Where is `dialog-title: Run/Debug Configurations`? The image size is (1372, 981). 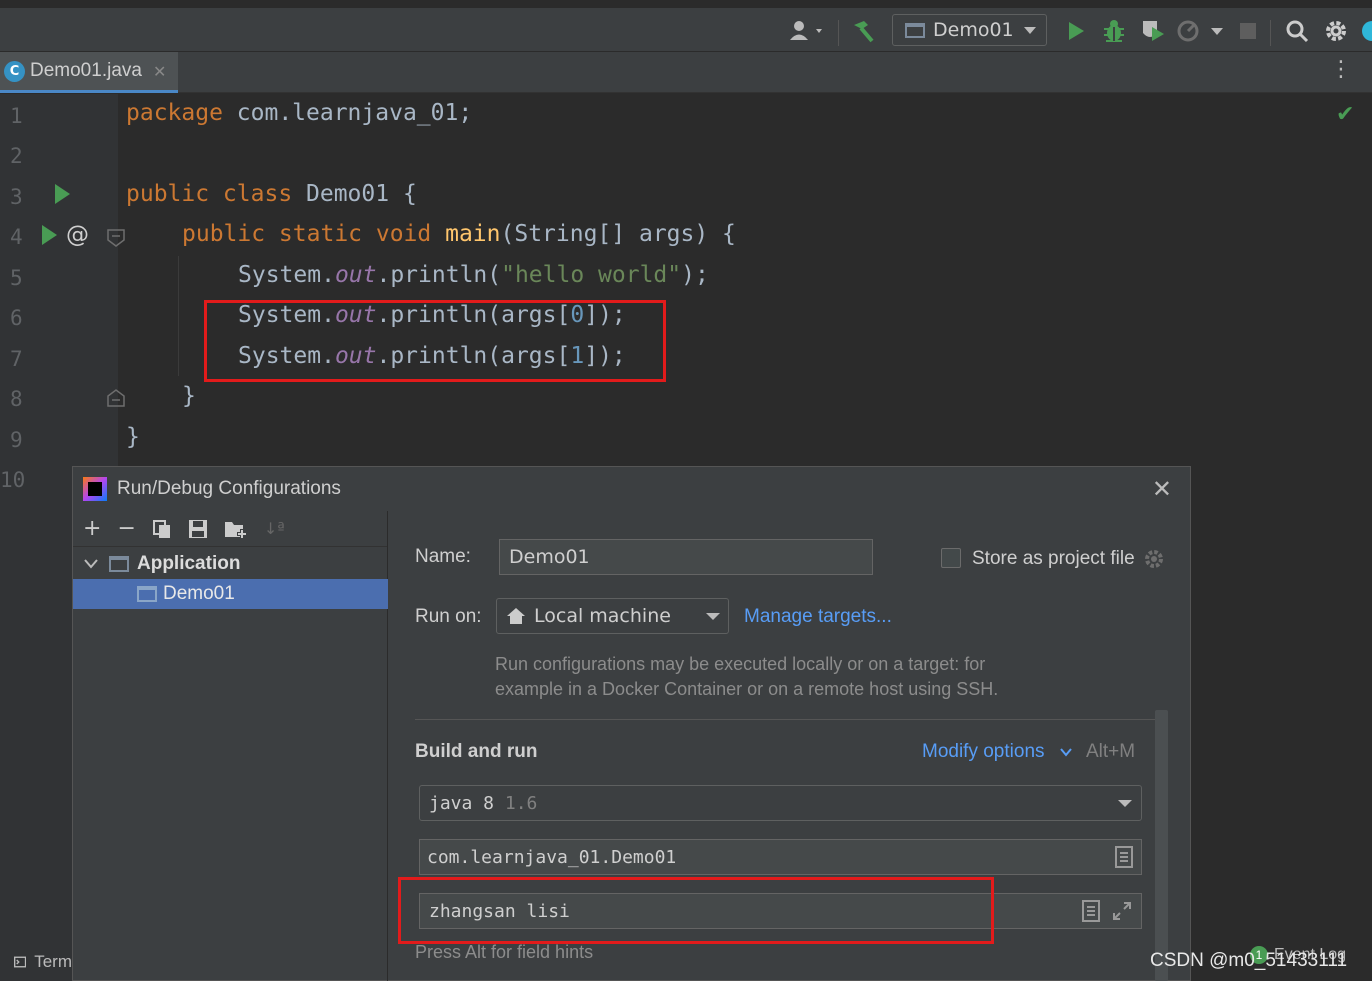 dialog-title: Run/Debug Configurations is located at coordinates (229, 488).